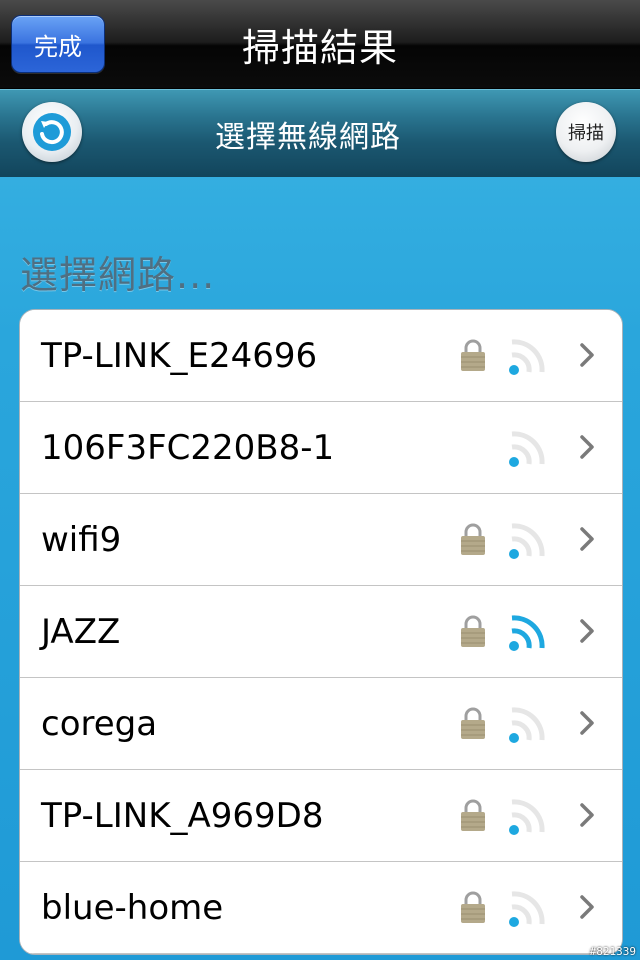  Describe the element at coordinates (81, 539) in the screenshot. I see `network-name: wifi9` at that location.